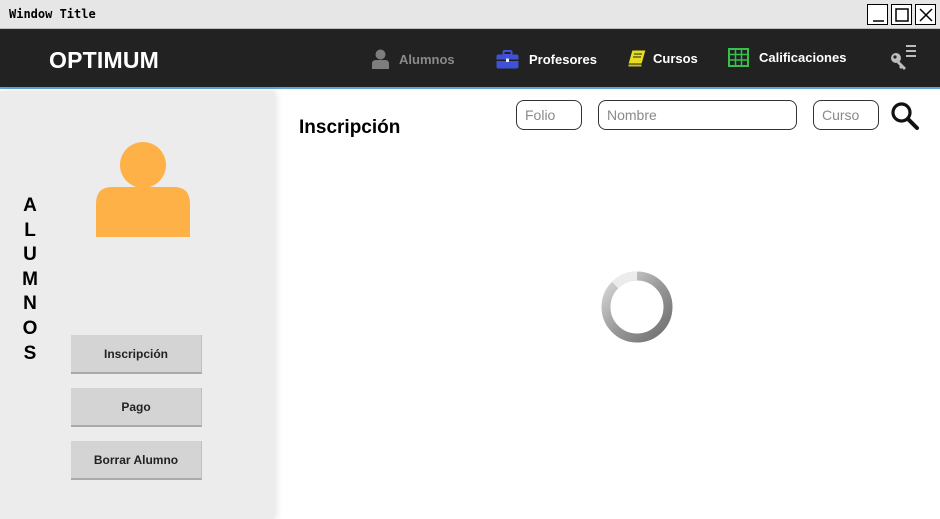 This screenshot has height=519, width=940. I want to click on page-title: Inscripción, so click(350, 127).